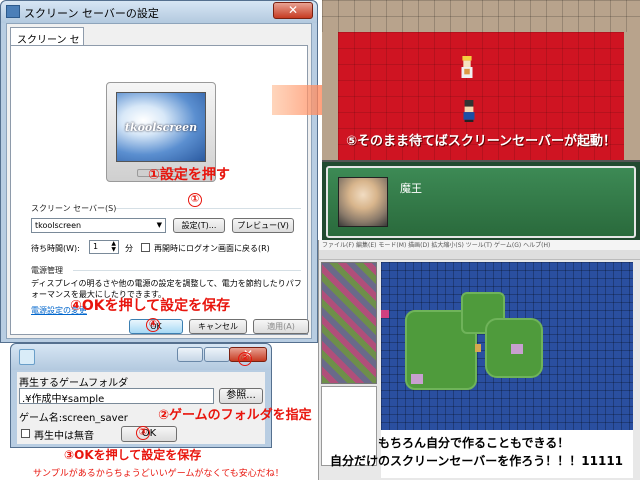 Image resolution: width=640 pixels, height=480 pixels. What do you see at coordinates (481, 16) in the screenshot?
I see `game-castle-wall` at bounding box center [481, 16].